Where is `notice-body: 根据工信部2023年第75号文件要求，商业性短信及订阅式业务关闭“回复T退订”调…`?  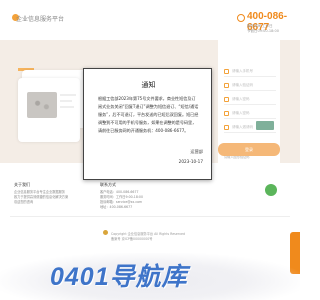
notice-body: 根据工信部2023年第75号文件要求，商业性短信及订阅式业务关闭“回复T退订”调… is located at coordinates (148, 114).